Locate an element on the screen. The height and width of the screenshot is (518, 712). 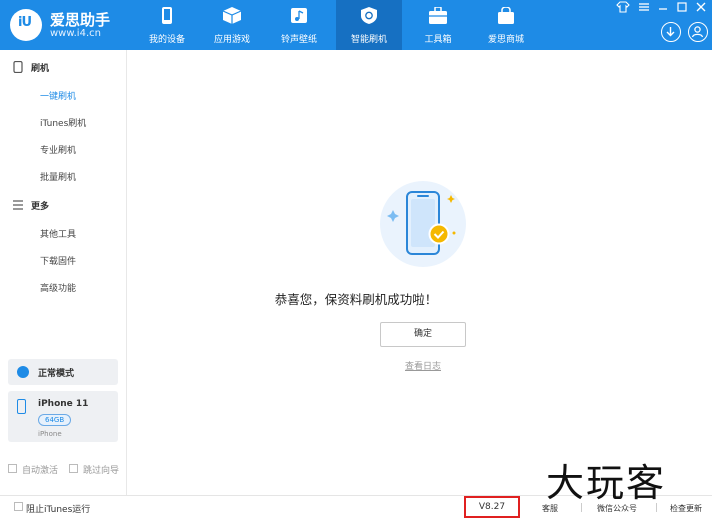
menu-icon is located at coordinates (644, 7).